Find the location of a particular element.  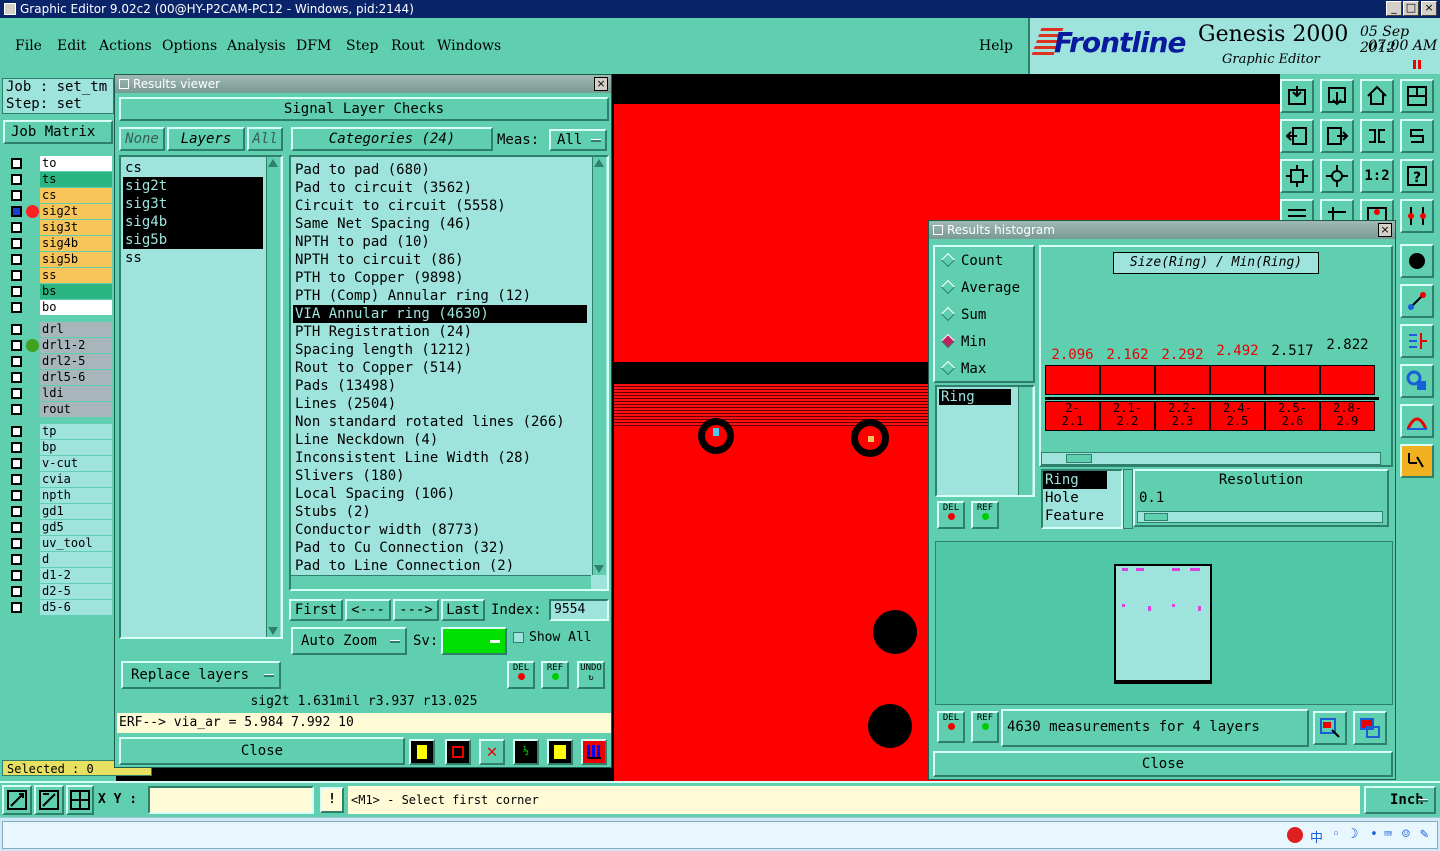

rv-categories-hscroll is located at coordinates (441, 582).